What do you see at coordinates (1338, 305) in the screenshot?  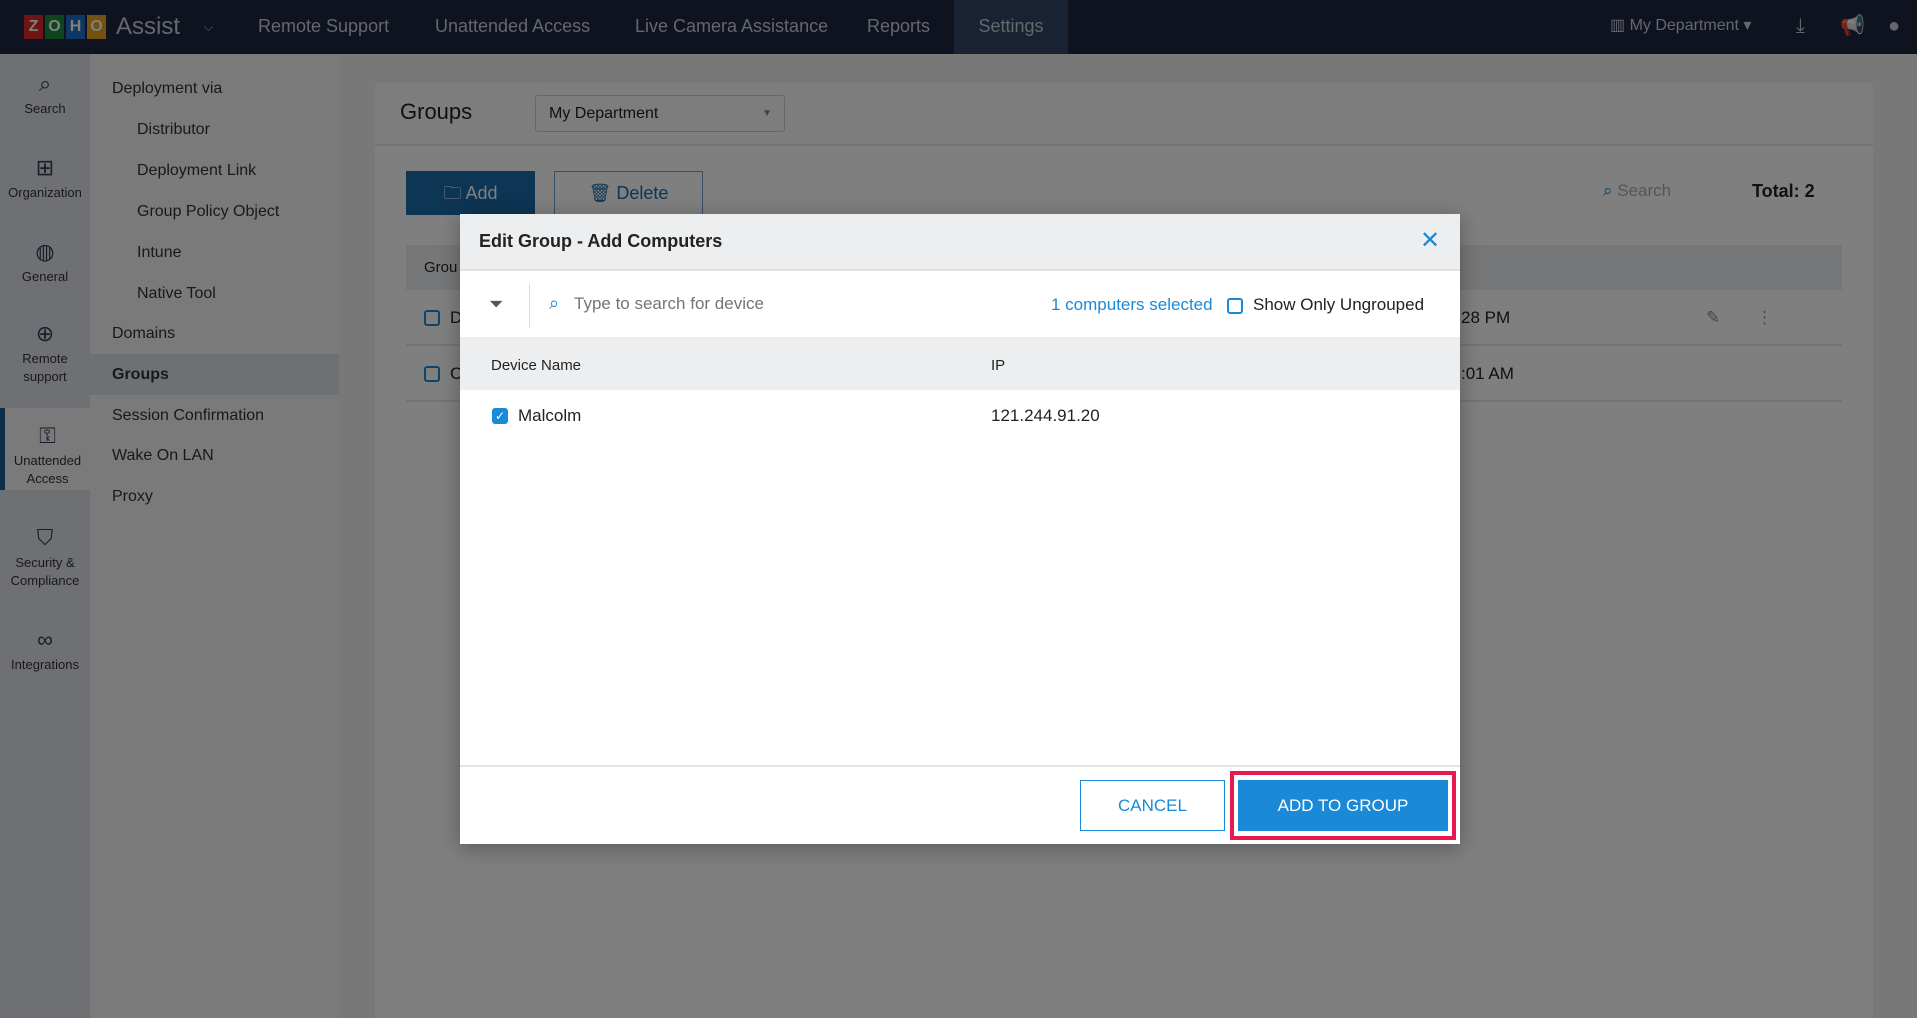 I see `show-ungrouped-label: Show Only Ungrouped` at bounding box center [1338, 305].